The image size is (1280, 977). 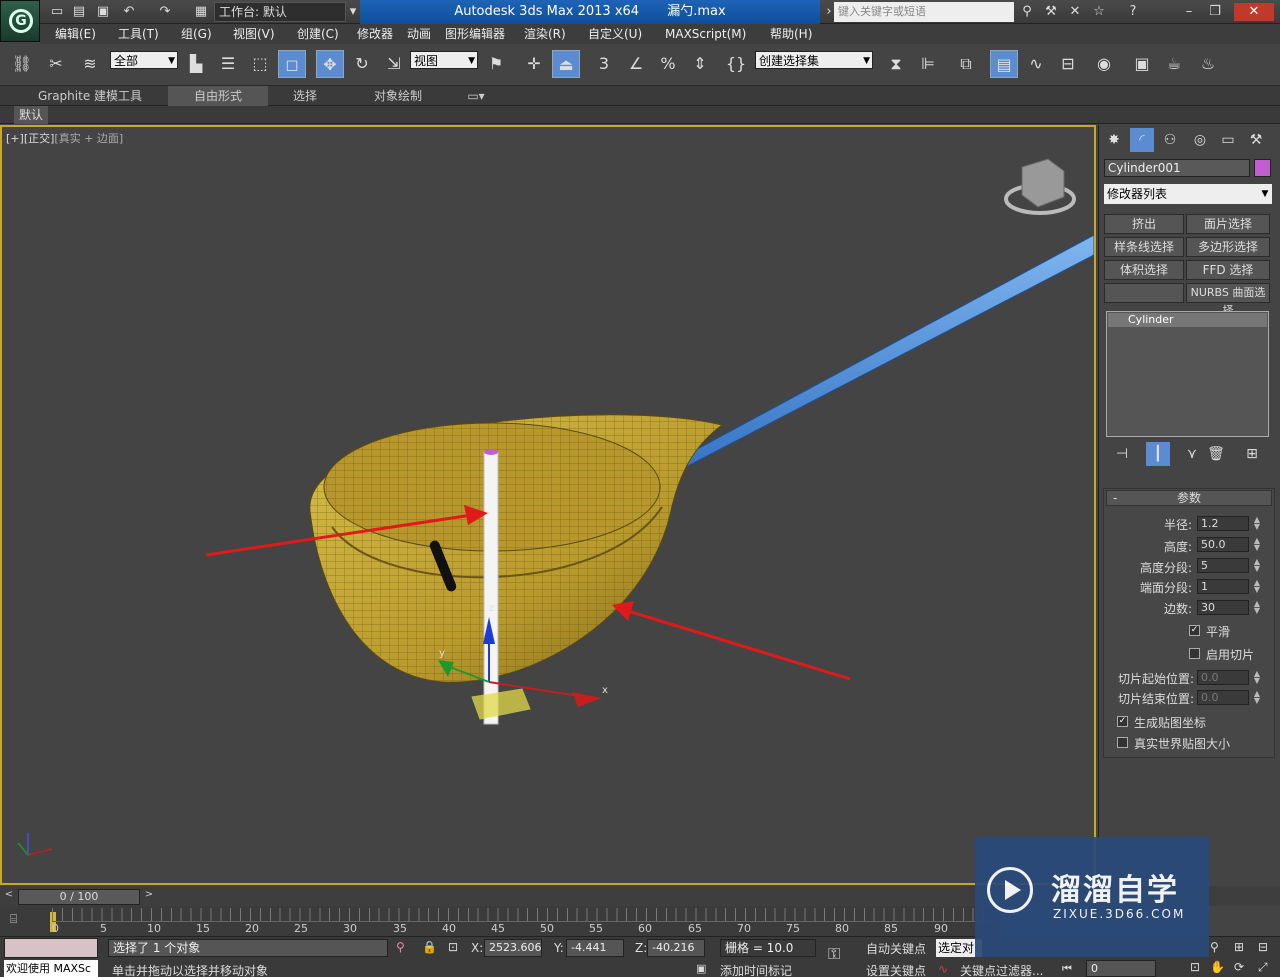 What do you see at coordinates (1122, 721) in the screenshot?
I see `gen-mapping-coords-checkbox: ✓` at bounding box center [1122, 721].